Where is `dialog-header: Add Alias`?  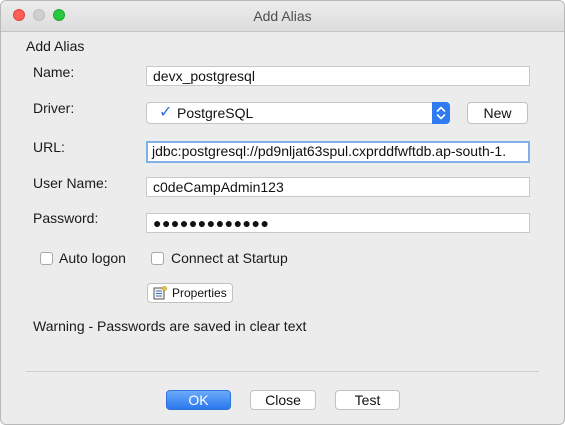 dialog-header: Add Alias is located at coordinates (55, 46).